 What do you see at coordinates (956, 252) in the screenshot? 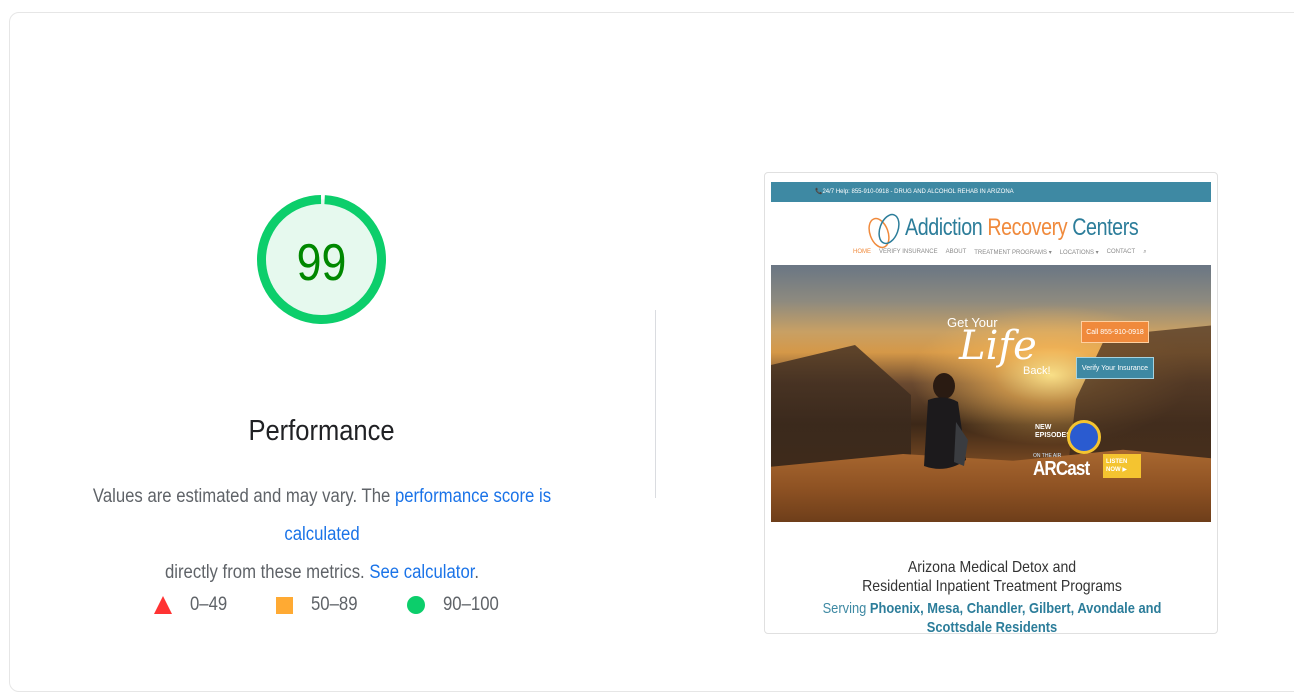
I see `nav-item: ABOUT` at bounding box center [956, 252].